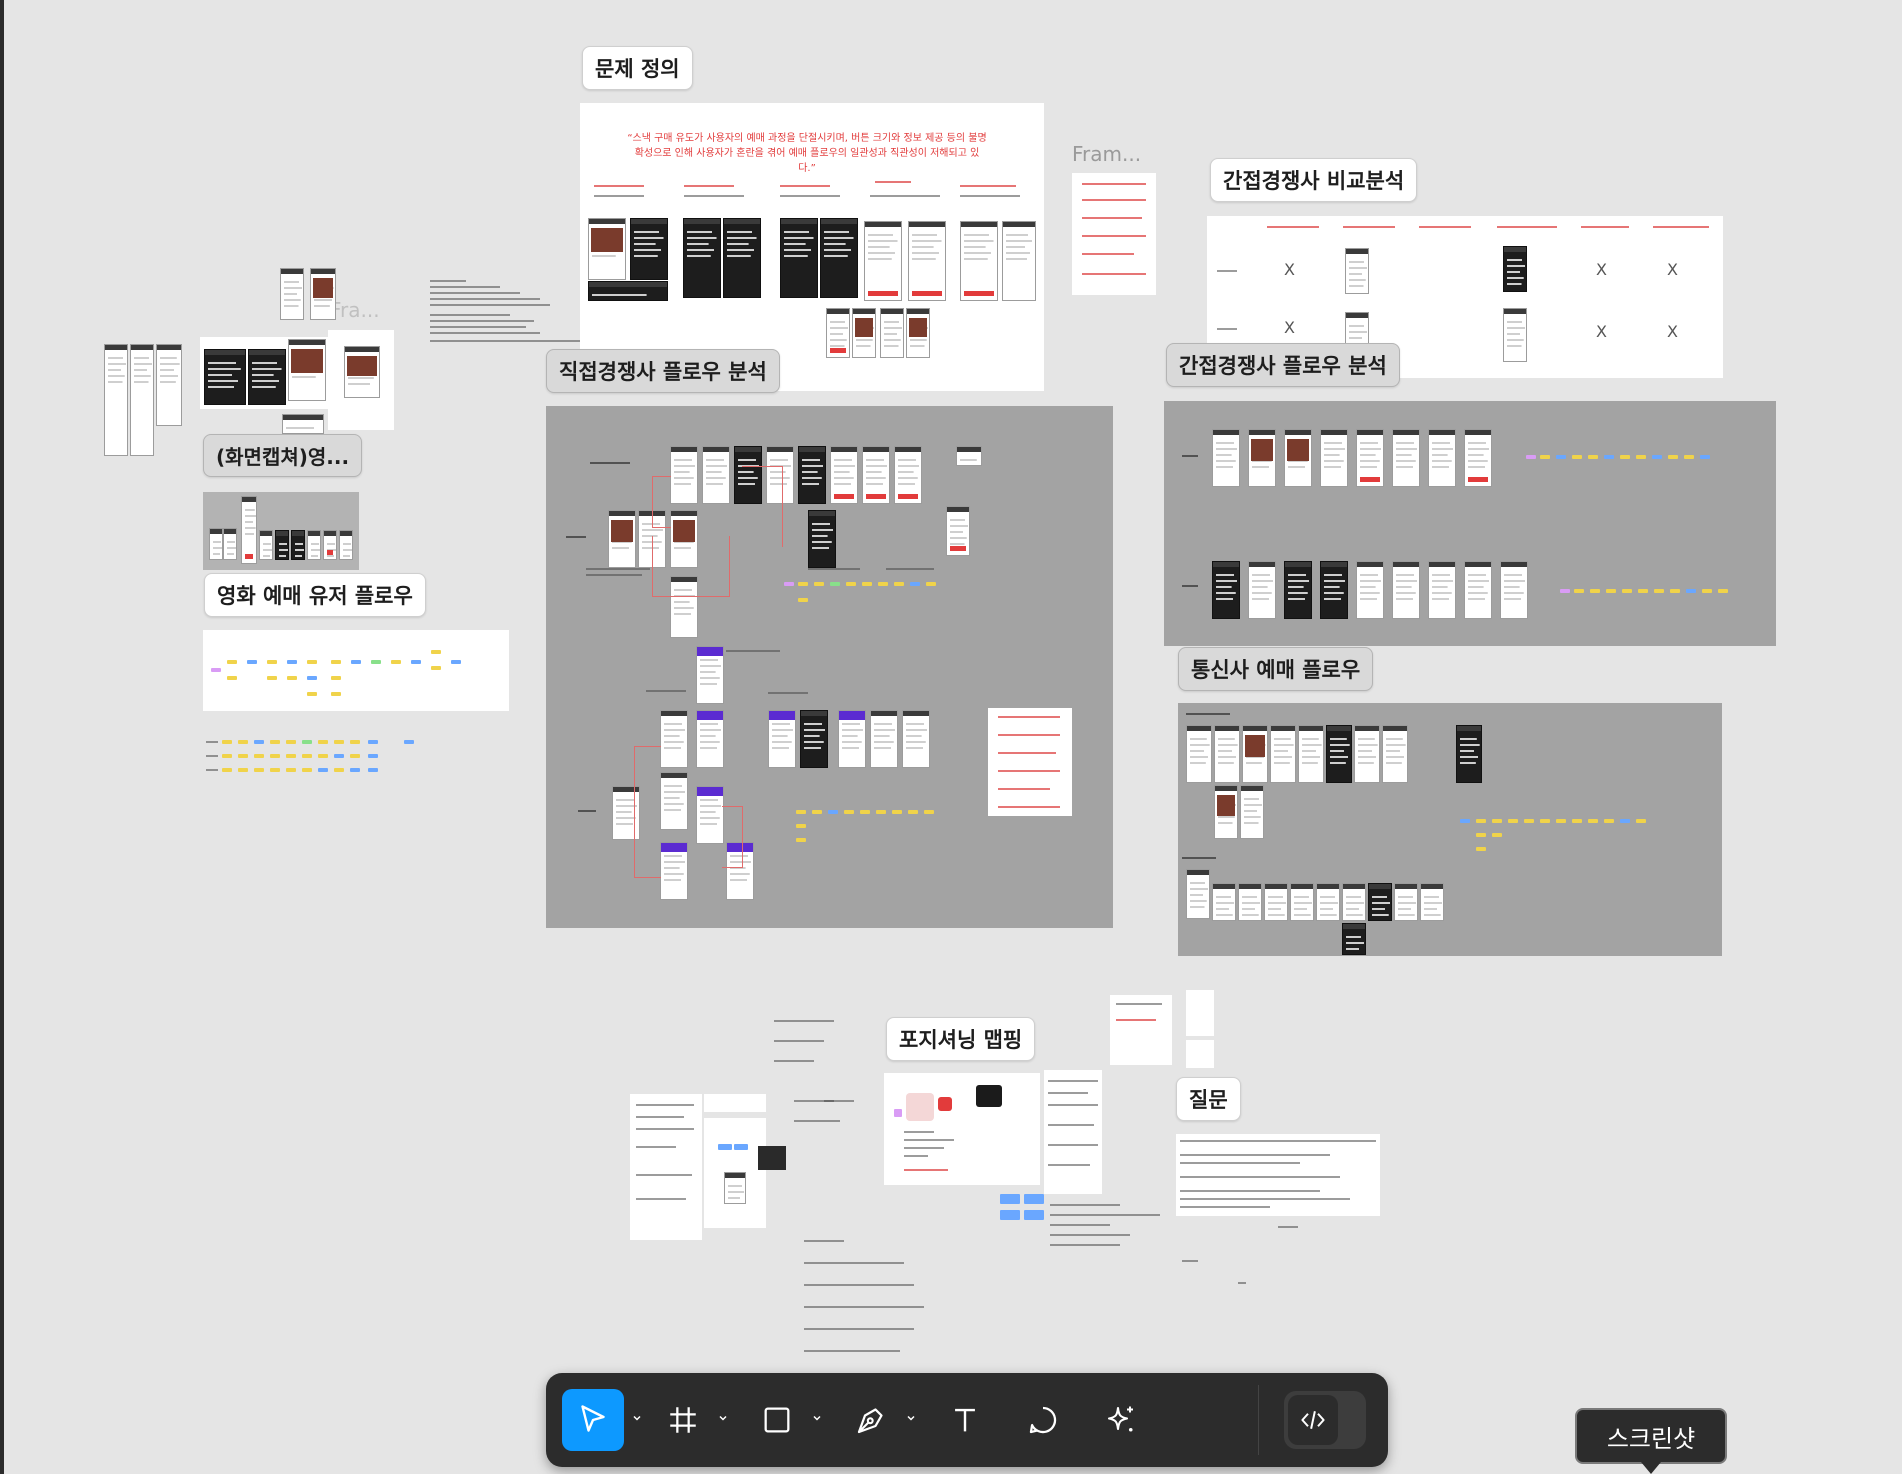 Image resolution: width=1902 pixels, height=1474 pixels. What do you see at coordinates (1278, 1175) in the screenshot?
I see `questions-frame` at bounding box center [1278, 1175].